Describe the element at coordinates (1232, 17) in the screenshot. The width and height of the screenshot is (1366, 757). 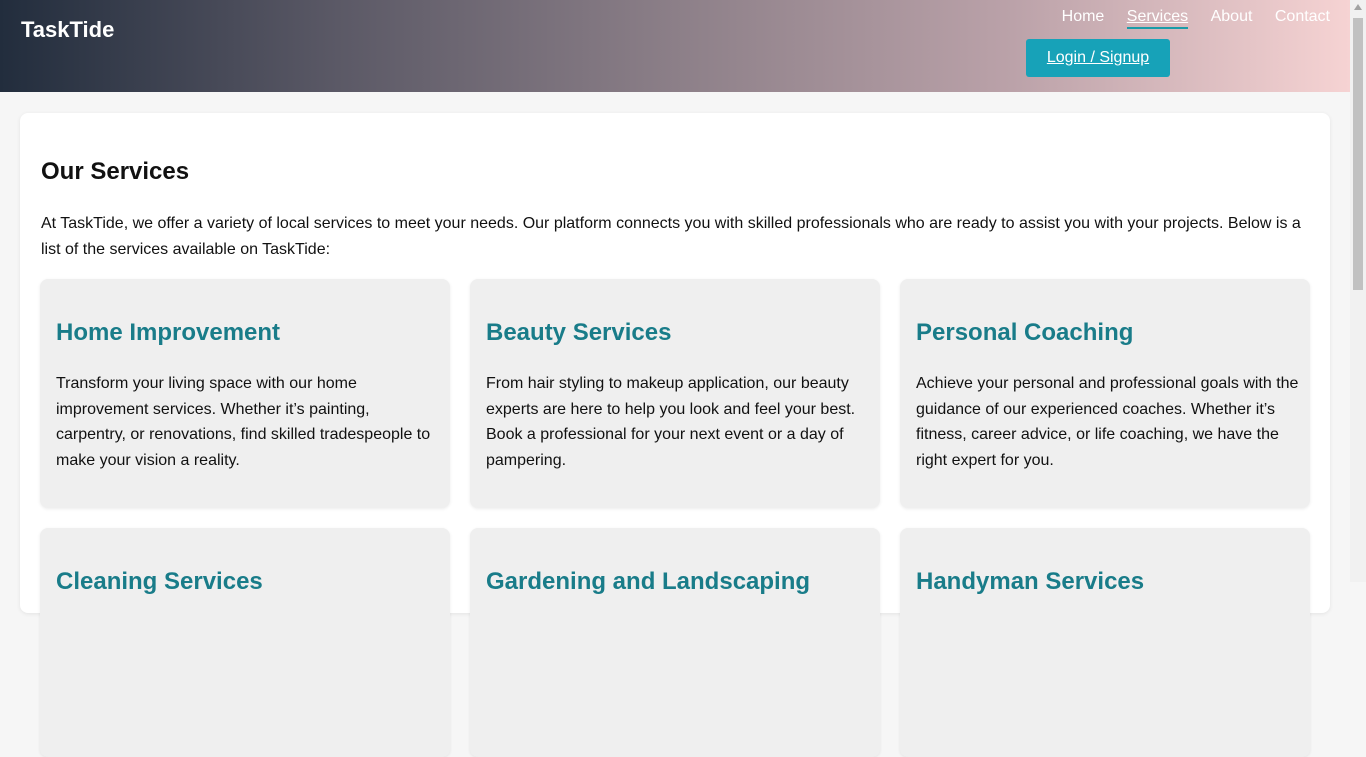
I see `nav-about: About` at that location.